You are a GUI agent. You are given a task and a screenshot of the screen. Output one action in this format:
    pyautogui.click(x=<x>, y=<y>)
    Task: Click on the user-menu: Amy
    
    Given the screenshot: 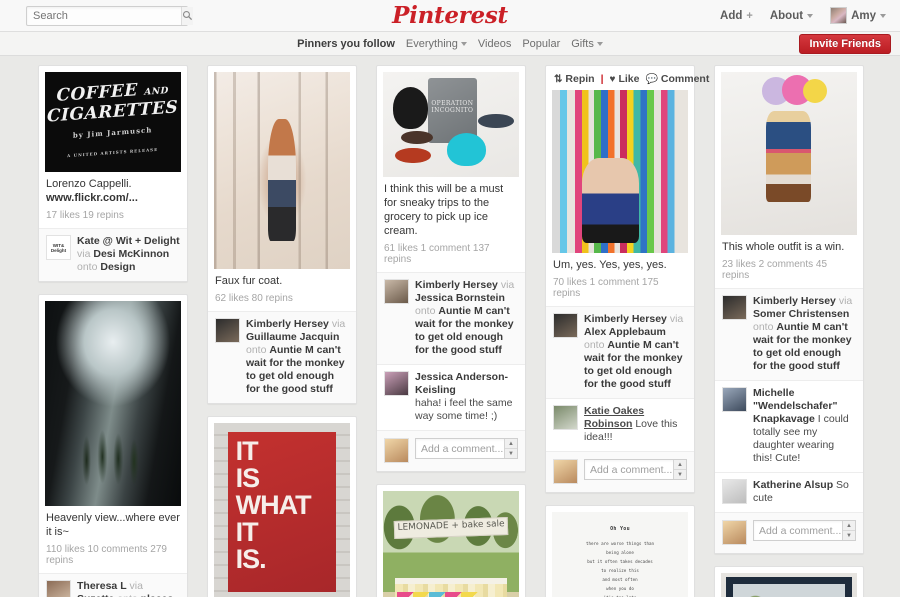 What is the action you would take?
    pyautogui.click(x=858, y=15)
    